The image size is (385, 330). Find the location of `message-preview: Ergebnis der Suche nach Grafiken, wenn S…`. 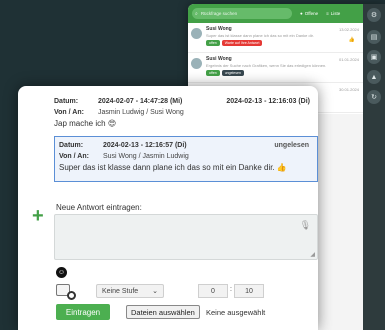

message-preview: Ergebnis der Suche nach Grafiken, wenn S… is located at coordinates (266, 65).